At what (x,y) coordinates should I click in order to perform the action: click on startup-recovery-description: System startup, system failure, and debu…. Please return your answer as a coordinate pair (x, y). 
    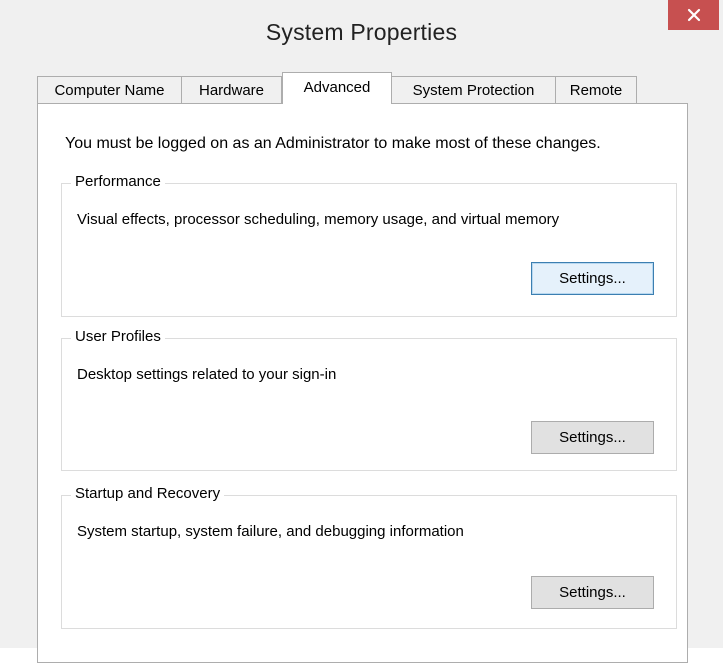
    Looking at the image, I should click on (270, 531).